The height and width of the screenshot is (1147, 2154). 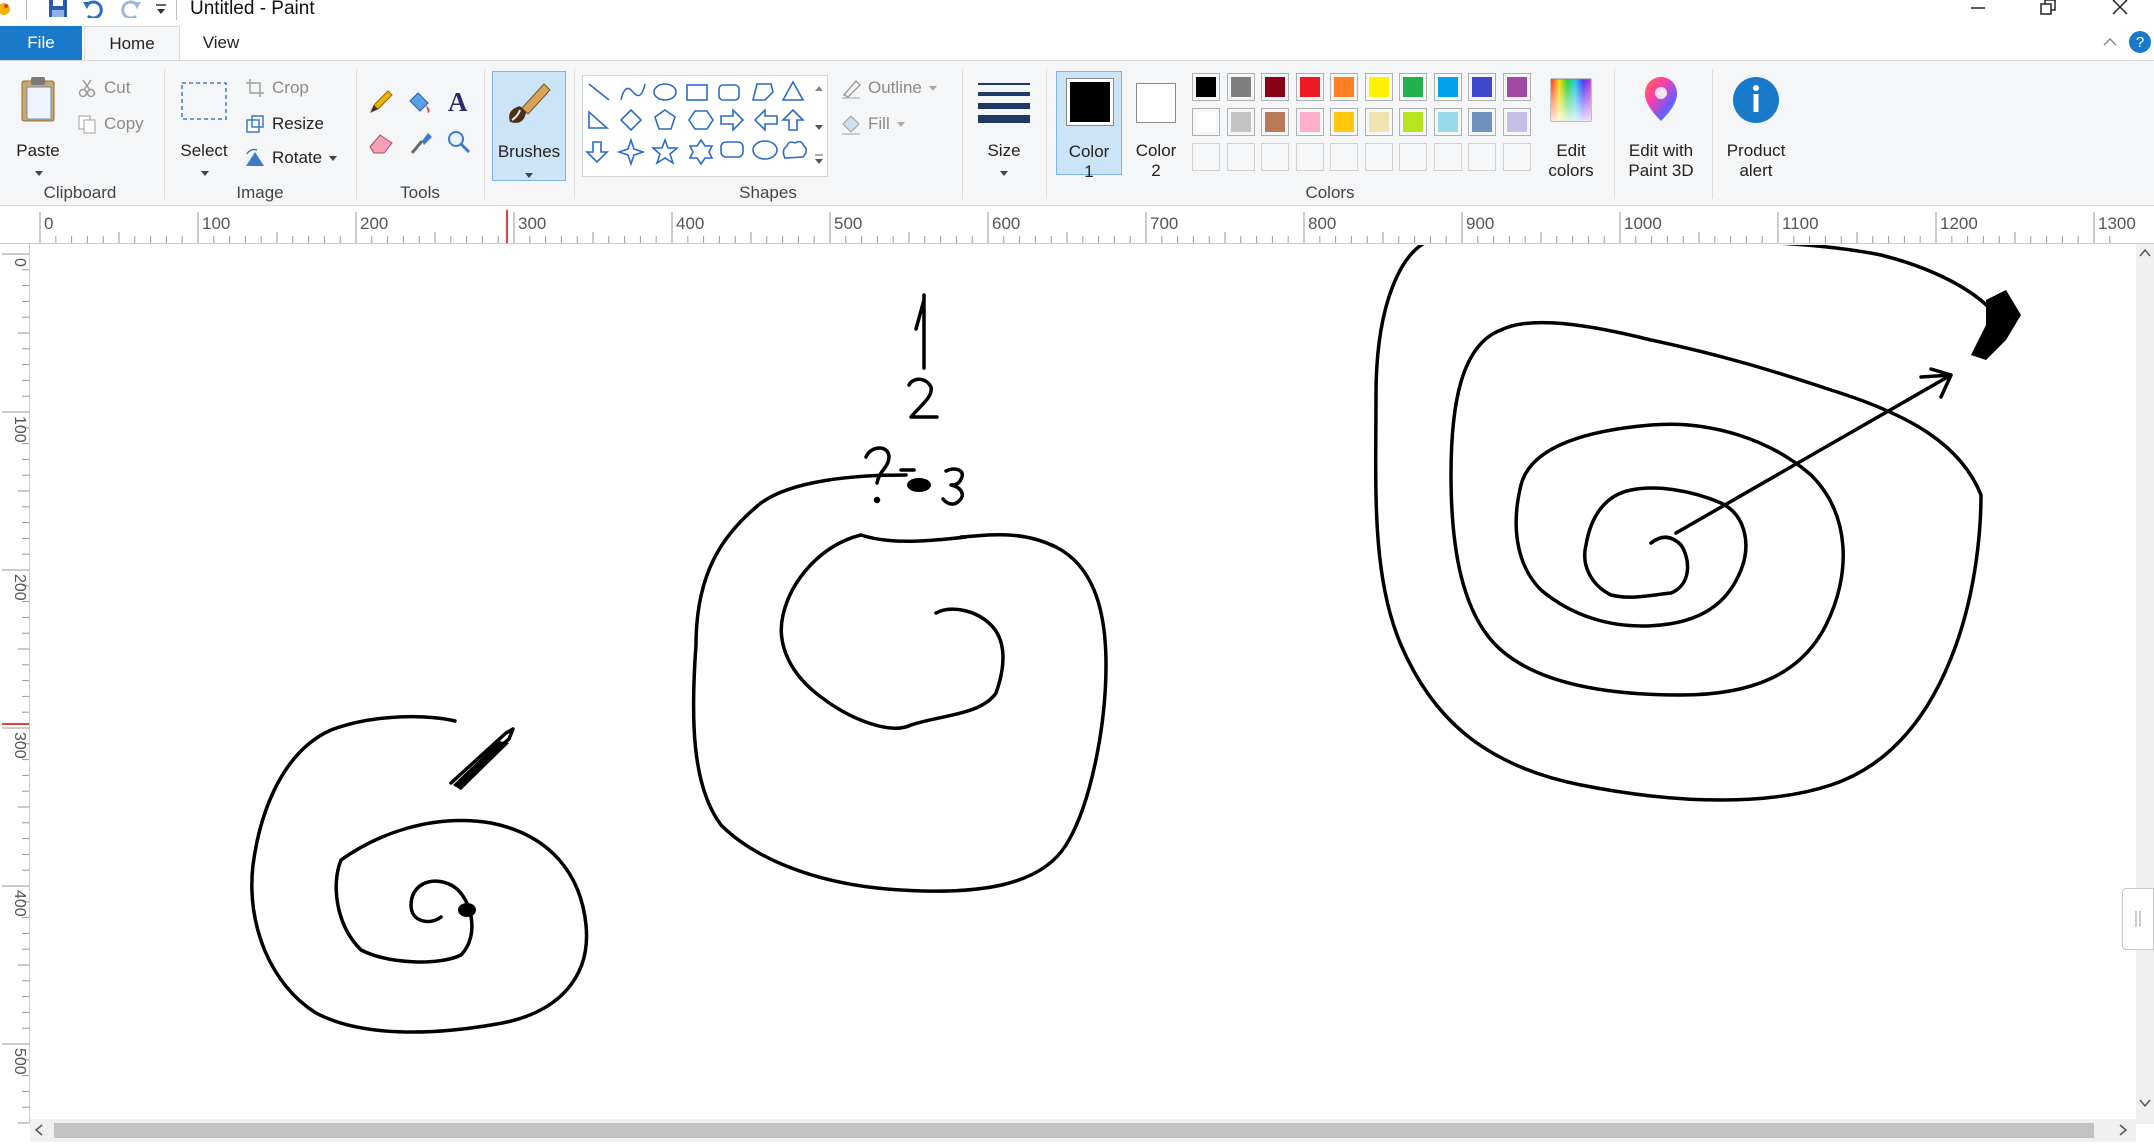 I want to click on brushes-dropdown-icon, so click(x=529, y=176).